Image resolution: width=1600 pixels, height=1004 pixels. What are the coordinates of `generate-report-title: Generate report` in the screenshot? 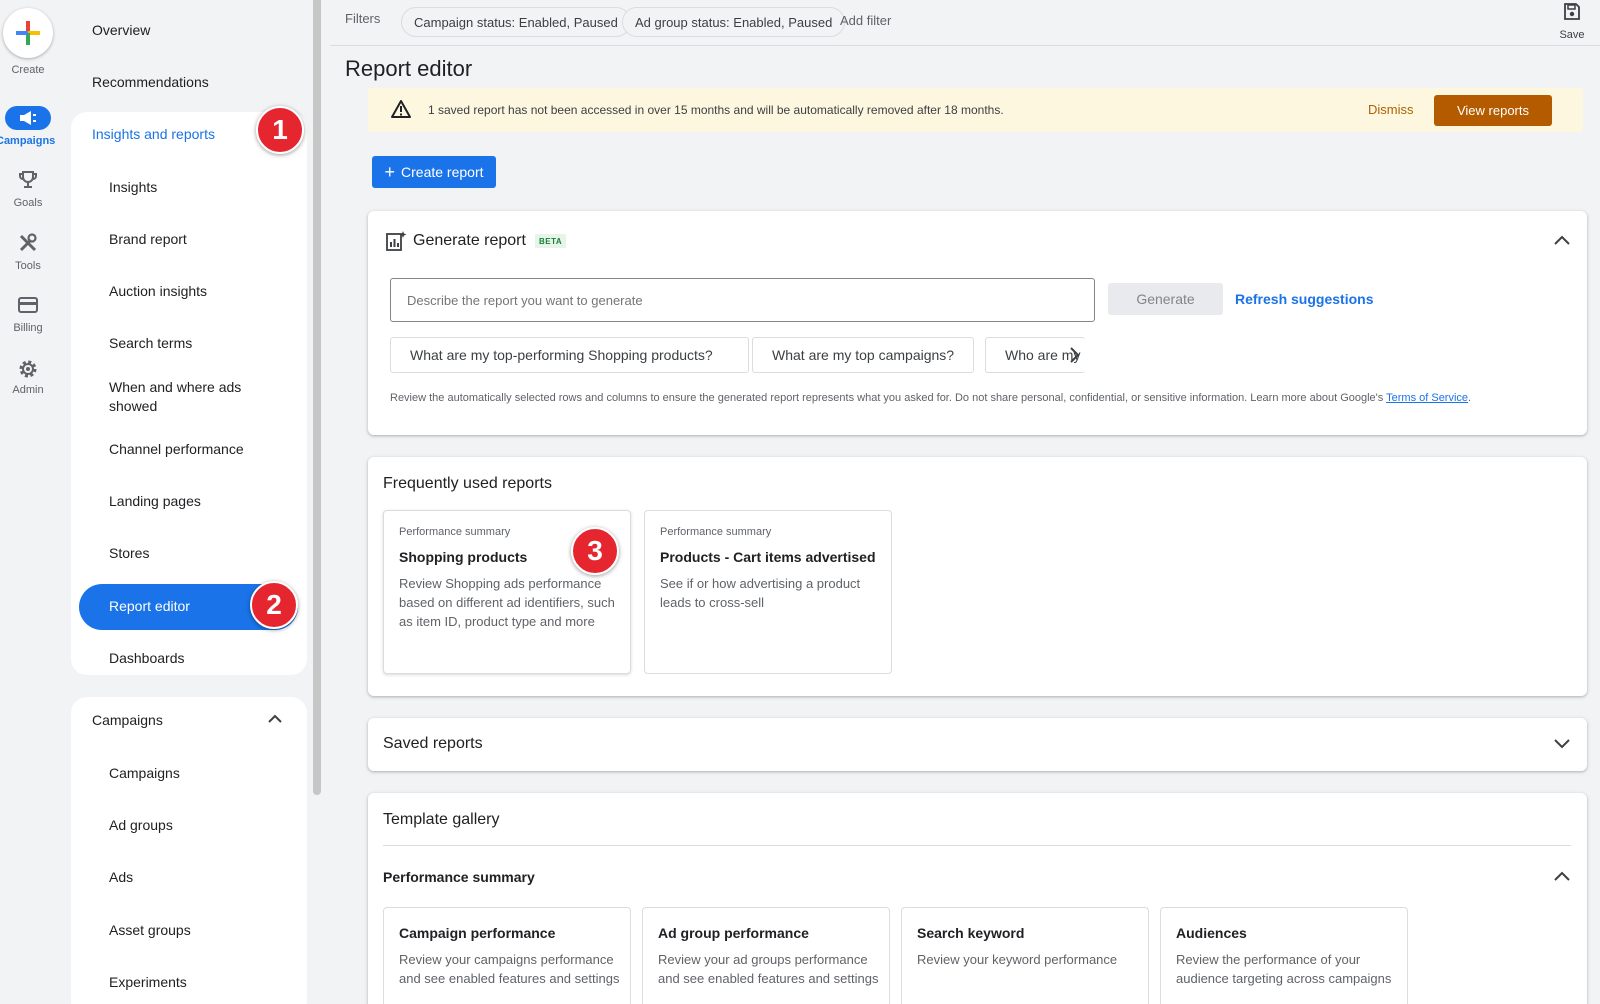 It's located at (469, 240).